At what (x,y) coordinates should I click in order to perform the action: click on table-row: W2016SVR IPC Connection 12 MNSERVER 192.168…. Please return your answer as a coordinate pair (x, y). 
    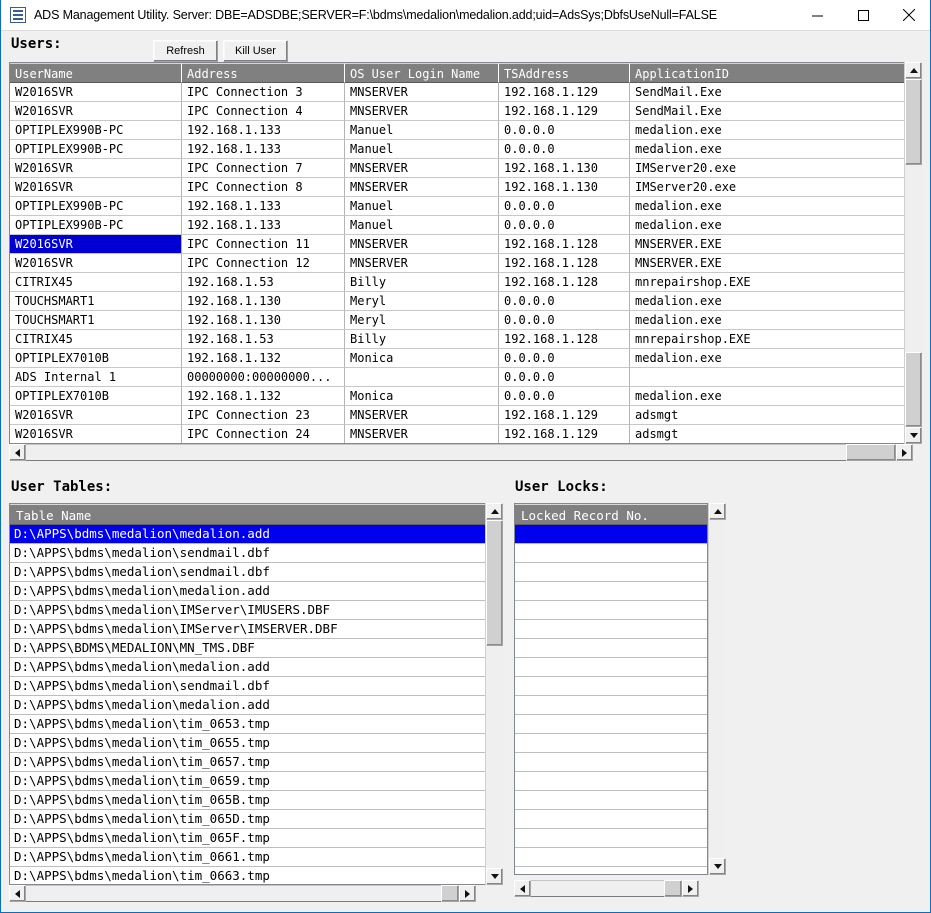
    Looking at the image, I should click on (461, 263).